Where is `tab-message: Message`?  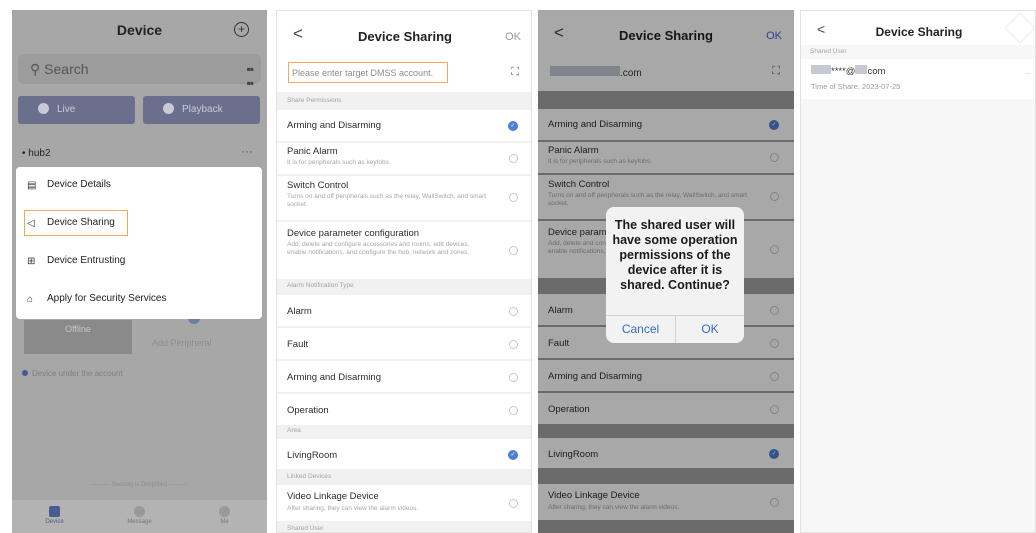 tab-message: Message is located at coordinates (139, 516).